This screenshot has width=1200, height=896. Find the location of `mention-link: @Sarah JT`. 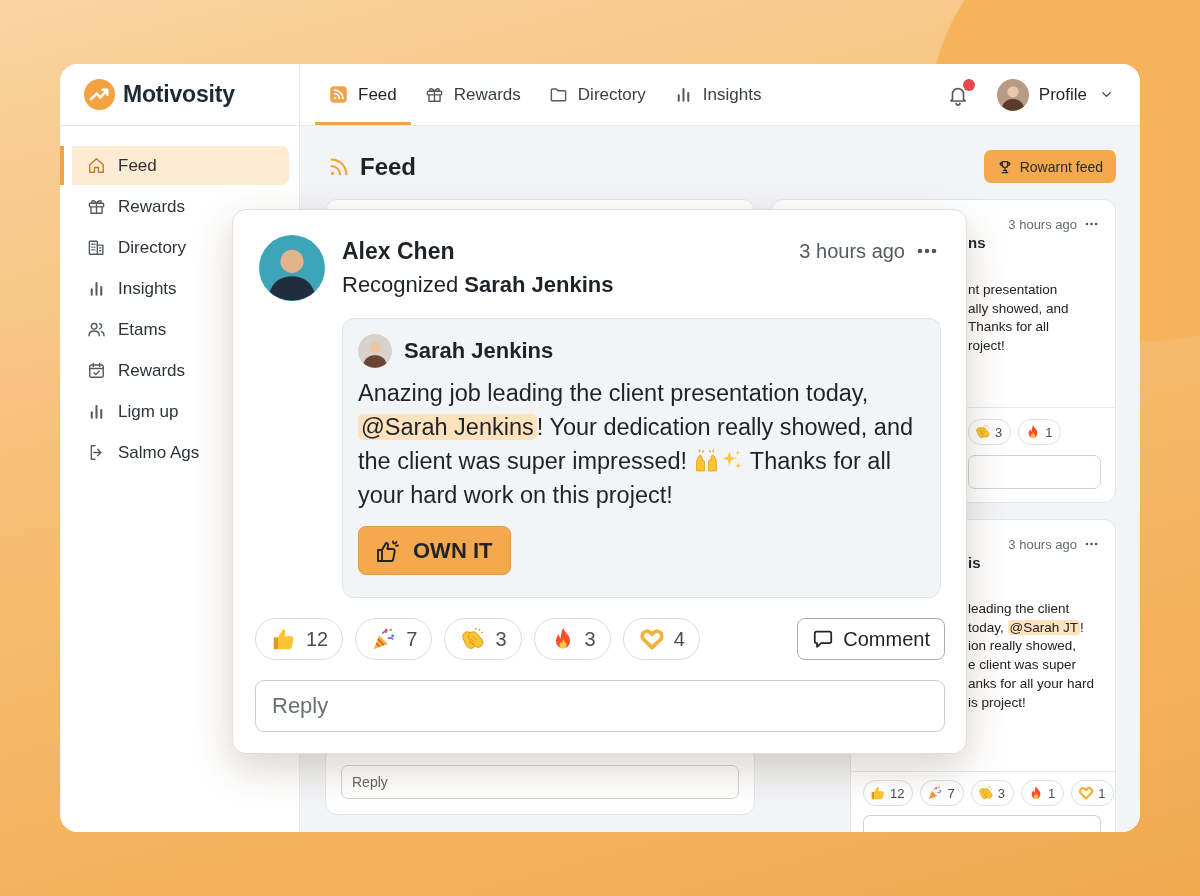

mention-link: @Sarah JT is located at coordinates (1043, 627).